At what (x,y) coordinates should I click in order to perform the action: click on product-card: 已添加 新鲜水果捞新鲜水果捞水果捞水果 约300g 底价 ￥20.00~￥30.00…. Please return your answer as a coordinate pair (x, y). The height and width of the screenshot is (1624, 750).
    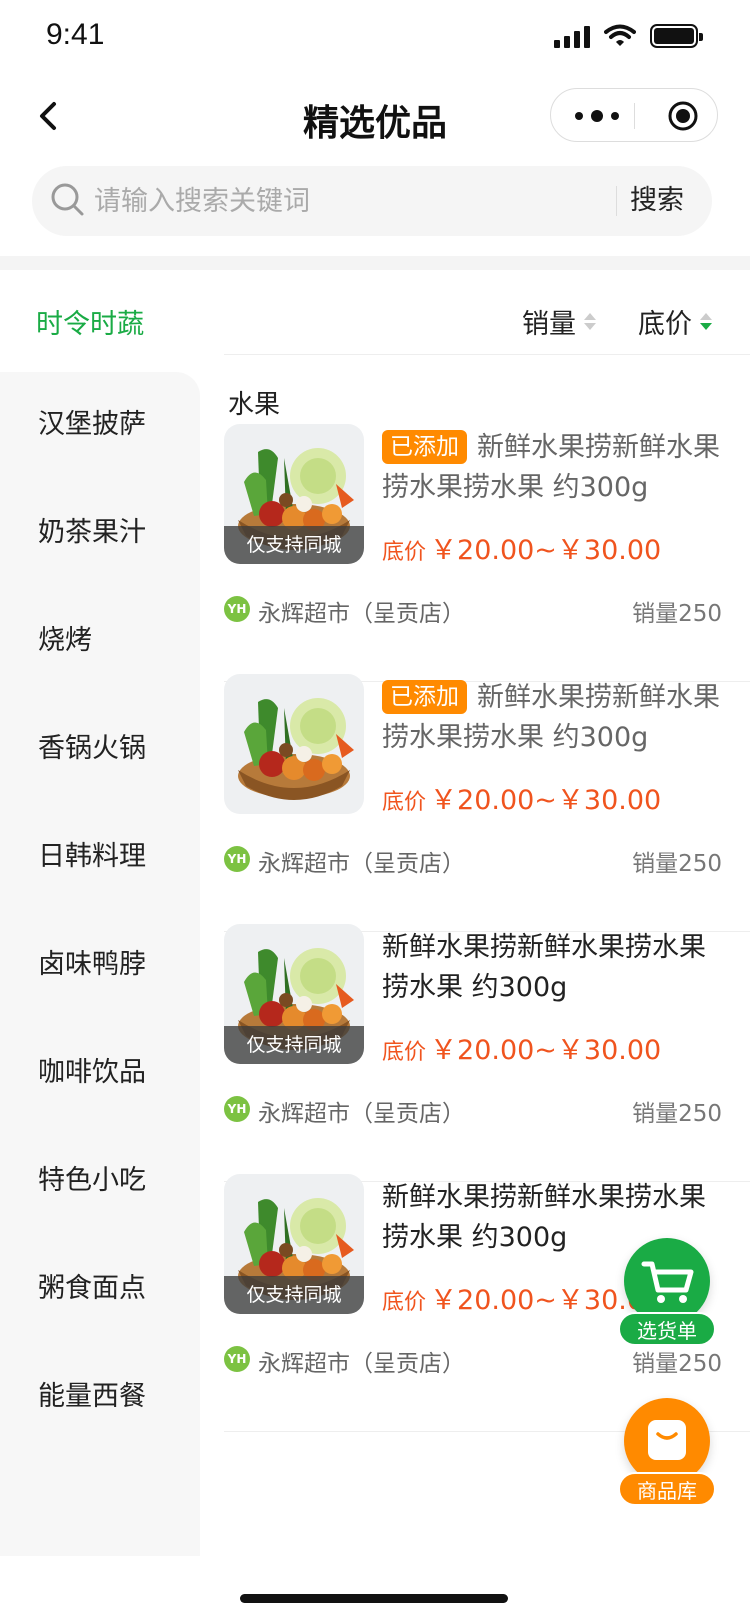
    Looking at the image, I should click on (487, 803).